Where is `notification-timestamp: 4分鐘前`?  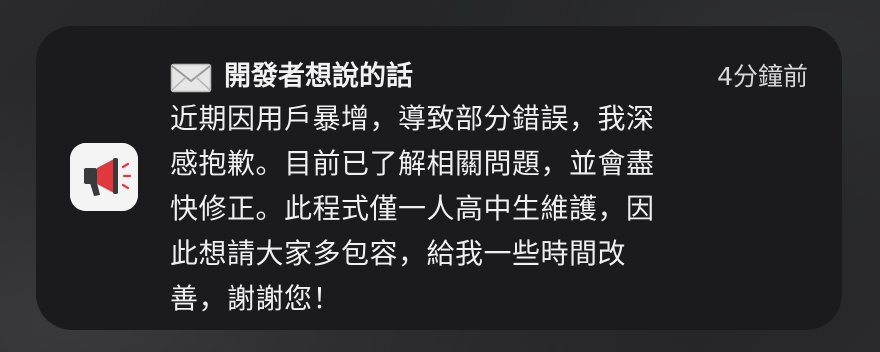 notification-timestamp: 4分鐘前 is located at coordinates (762, 76).